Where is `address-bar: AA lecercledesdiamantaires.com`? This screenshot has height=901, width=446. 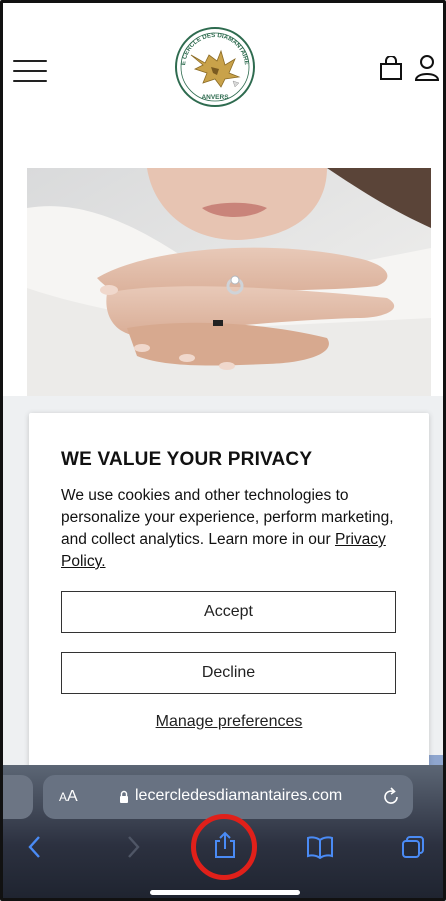 address-bar: AA lecercledesdiamantaires.com is located at coordinates (228, 797).